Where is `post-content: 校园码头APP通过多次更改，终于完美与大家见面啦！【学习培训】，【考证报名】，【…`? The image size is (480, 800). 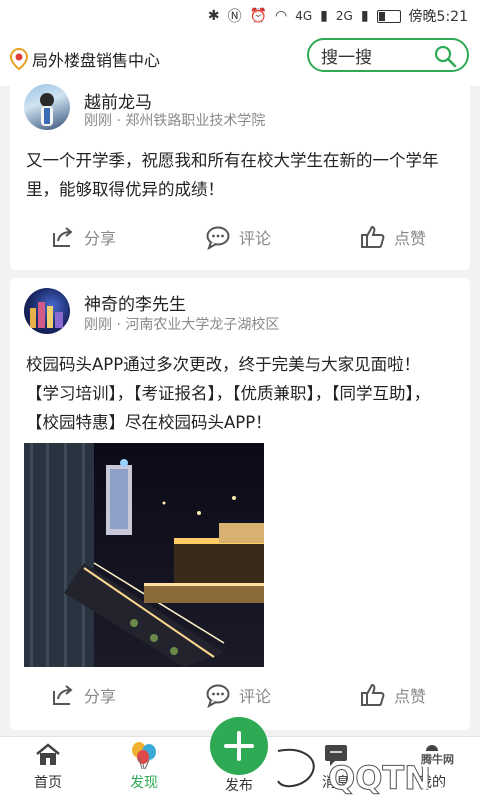 post-content: 校园码头APP通过多次更改，终于完美与大家见面啦！【学习培训】，【考证报名】，【… is located at coordinates (228, 393).